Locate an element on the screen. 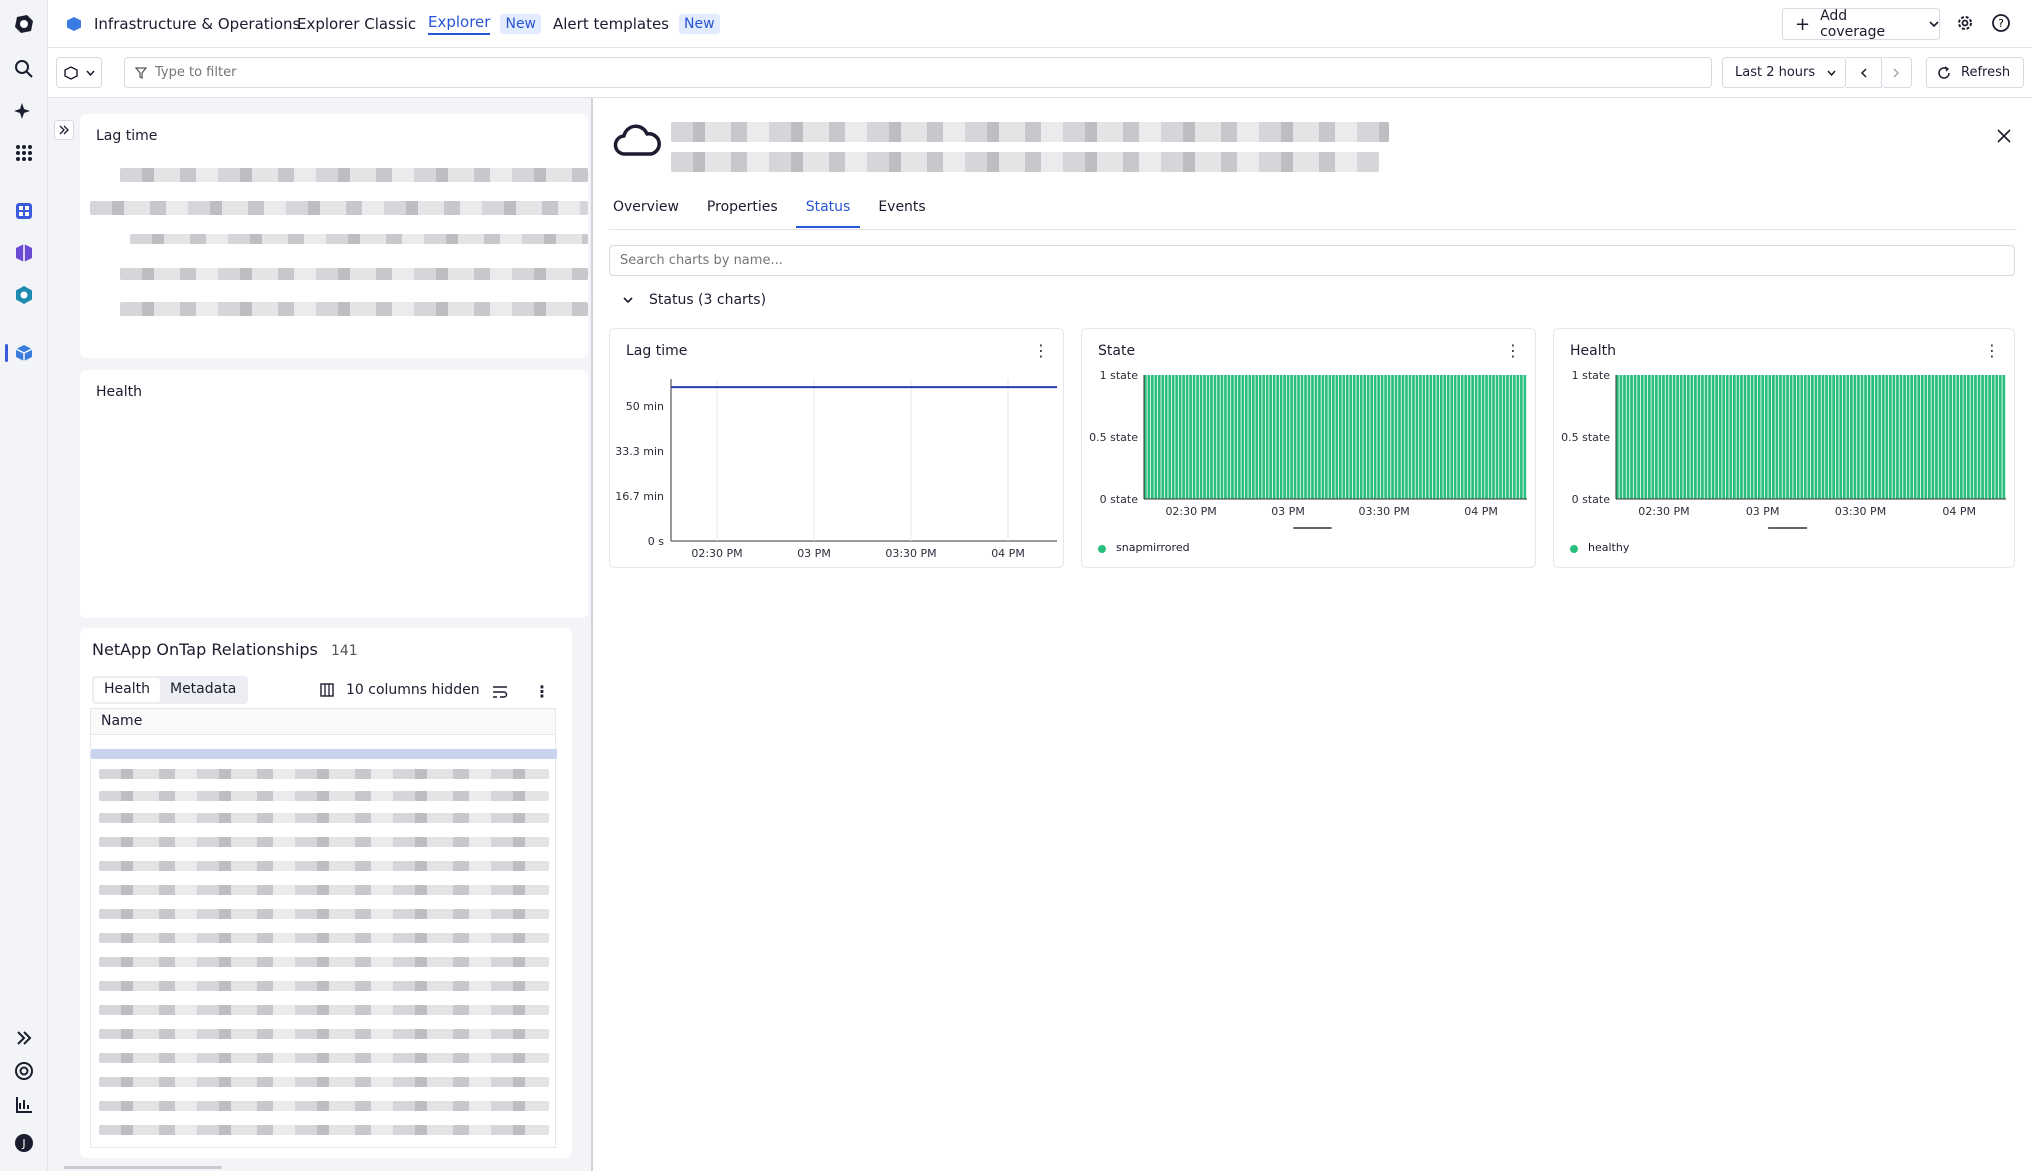 Image resolution: width=2032 pixels, height=1171 pixels. chart-icon is located at coordinates (24, 1105).